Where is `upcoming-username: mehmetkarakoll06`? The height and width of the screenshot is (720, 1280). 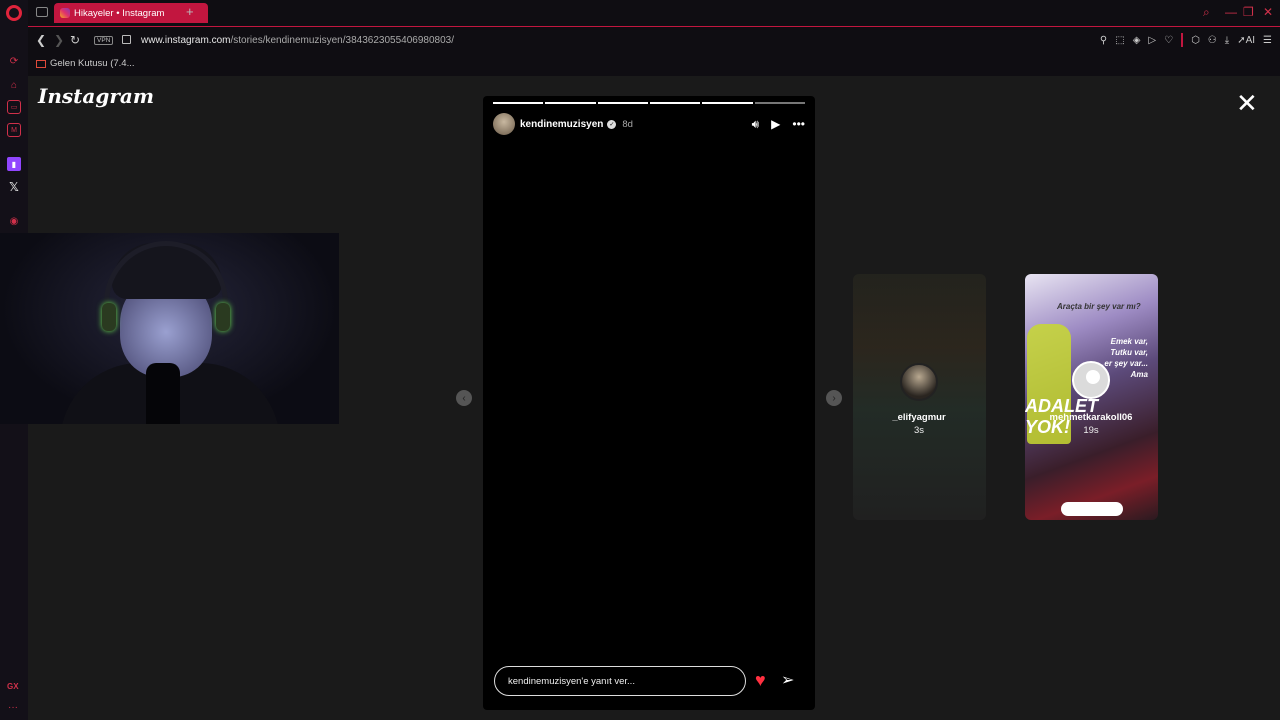 upcoming-username: mehmetkarakoll06 is located at coordinates (1091, 417).